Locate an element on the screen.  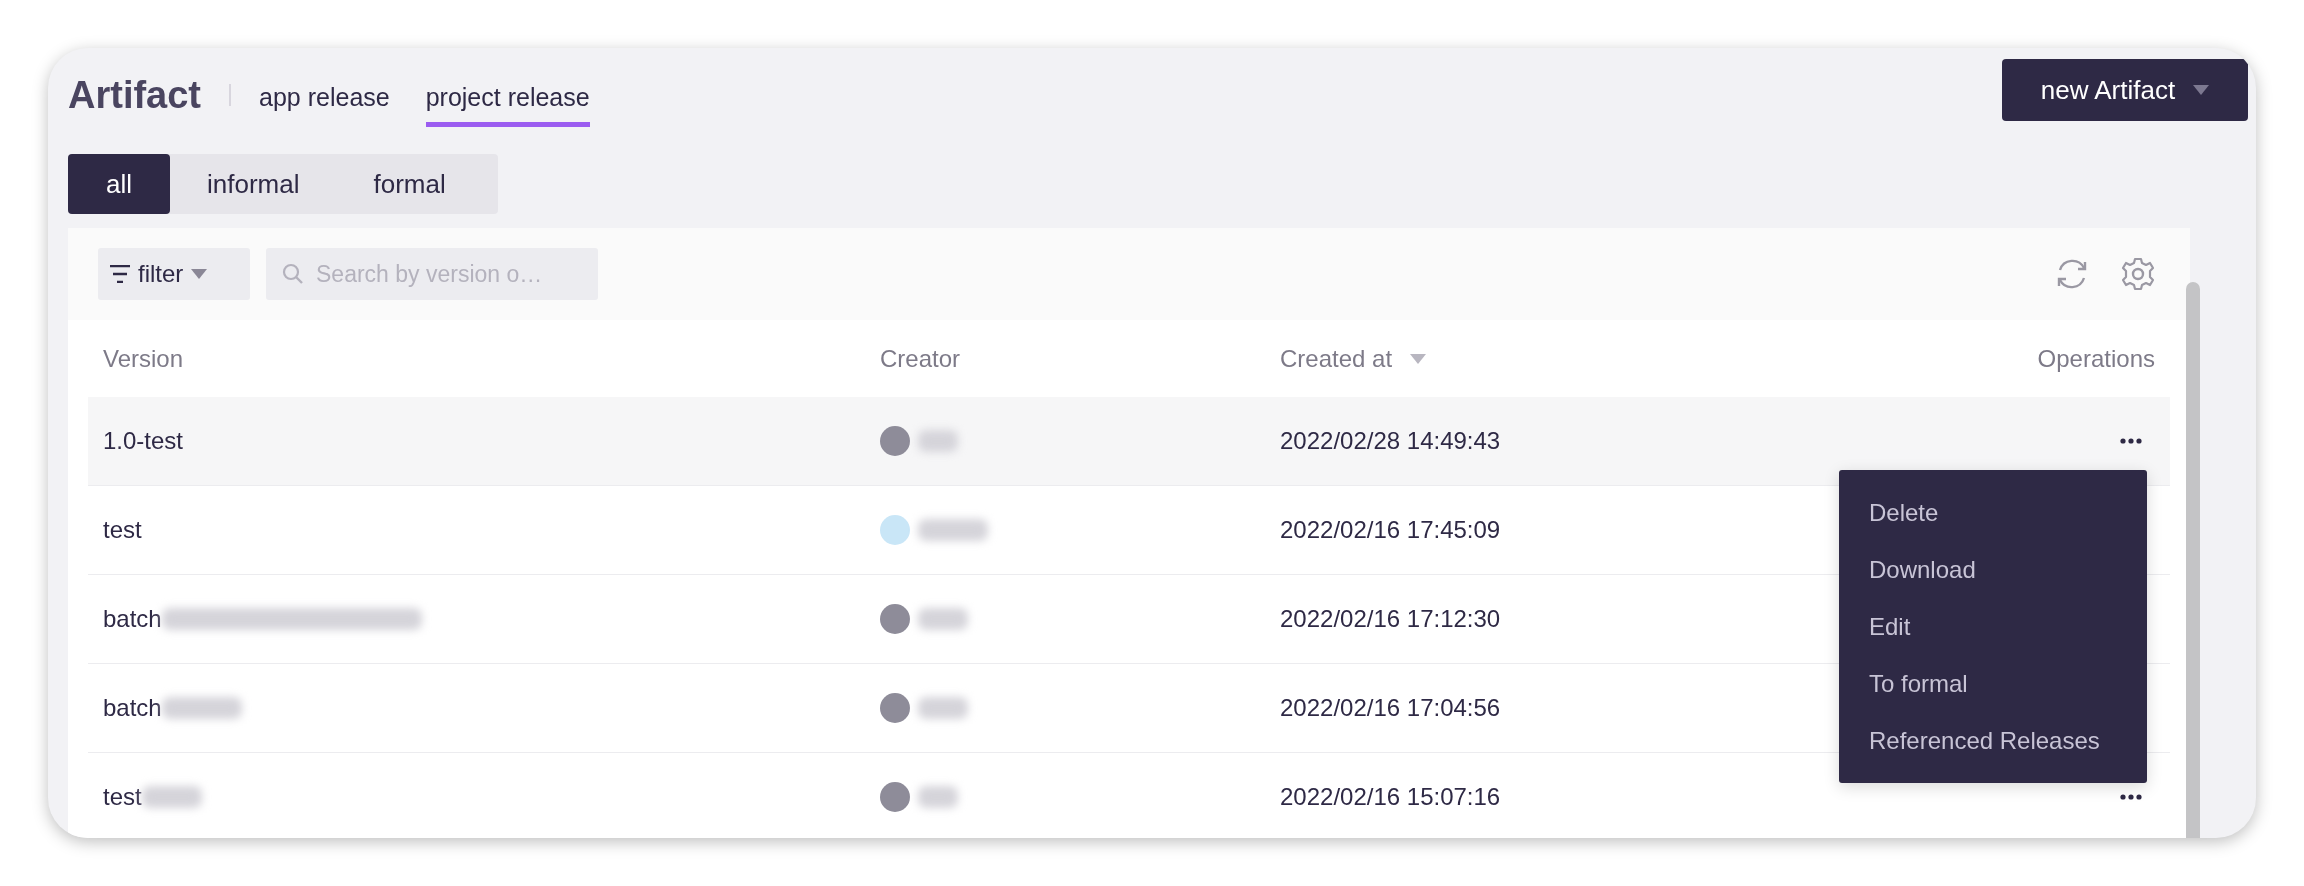
filter-icon is located at coordinates (120, 274).